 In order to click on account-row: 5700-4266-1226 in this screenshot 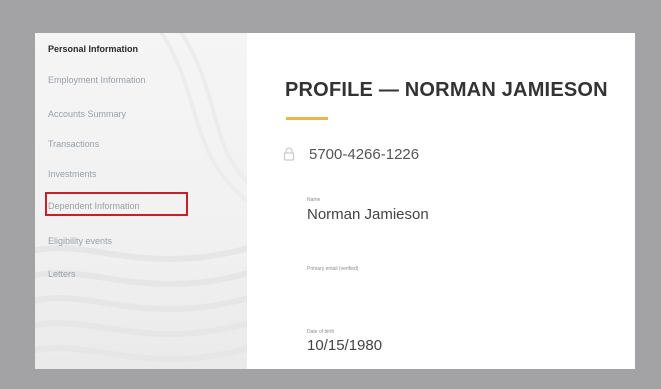, I will do `click(351, 154)`.